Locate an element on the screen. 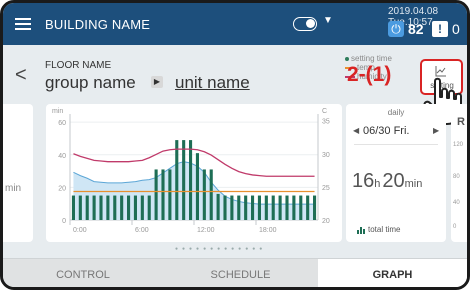 The image size is (470, 290). back-chevron-icon: < is located at coordinates (21, 75).